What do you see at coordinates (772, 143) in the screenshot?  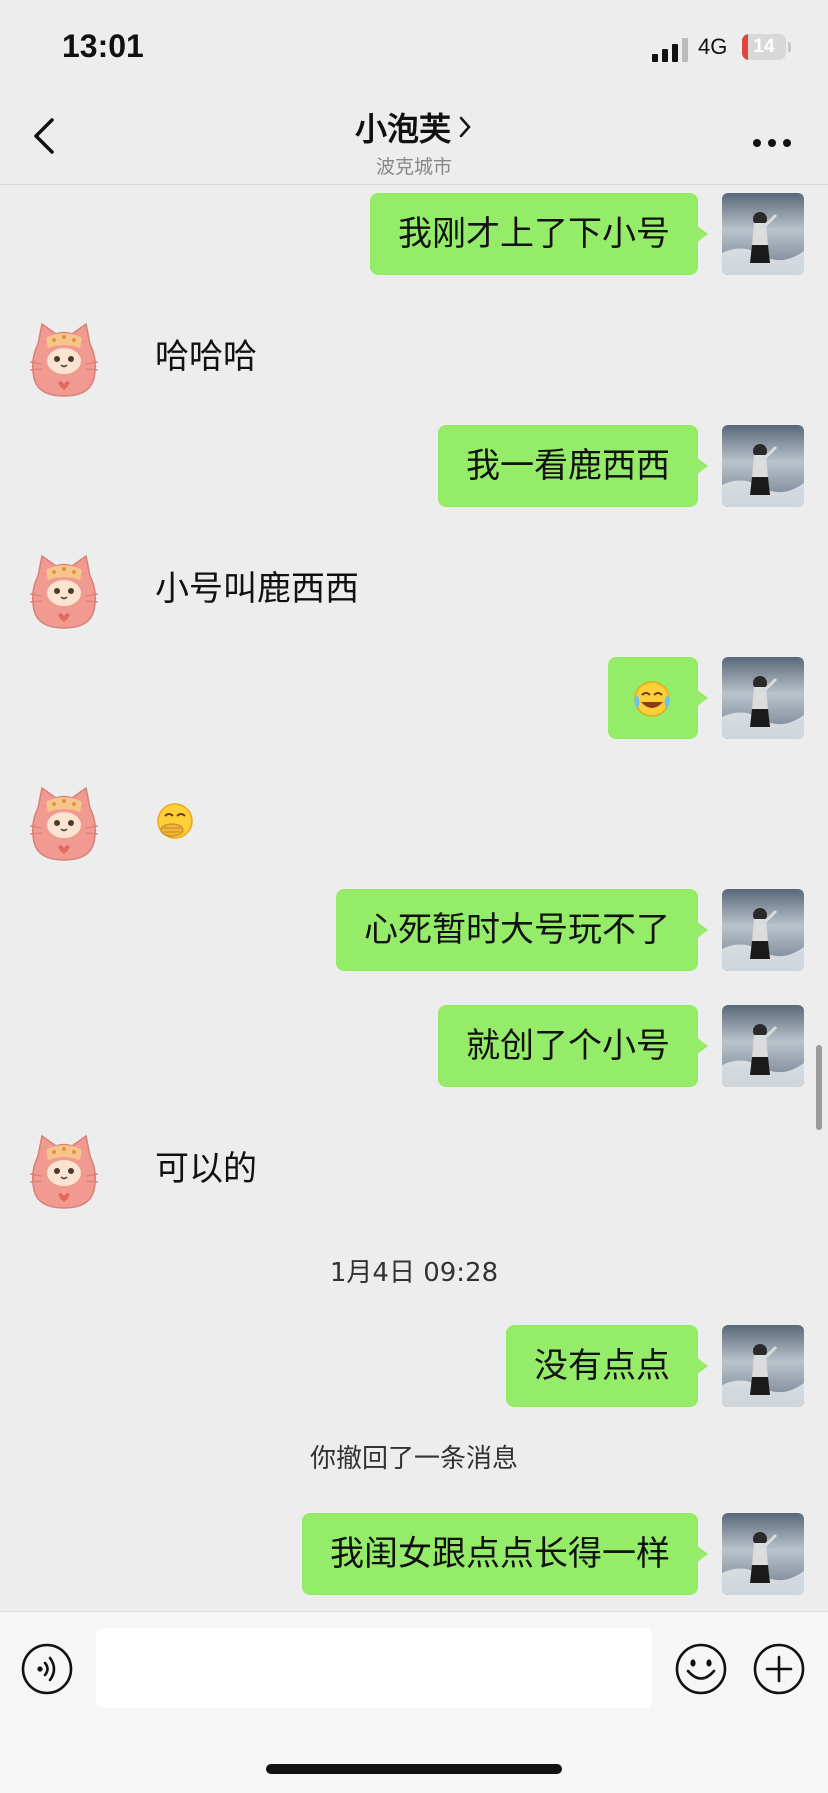 I see `more-options-icon` at bounding box center [772, 143].